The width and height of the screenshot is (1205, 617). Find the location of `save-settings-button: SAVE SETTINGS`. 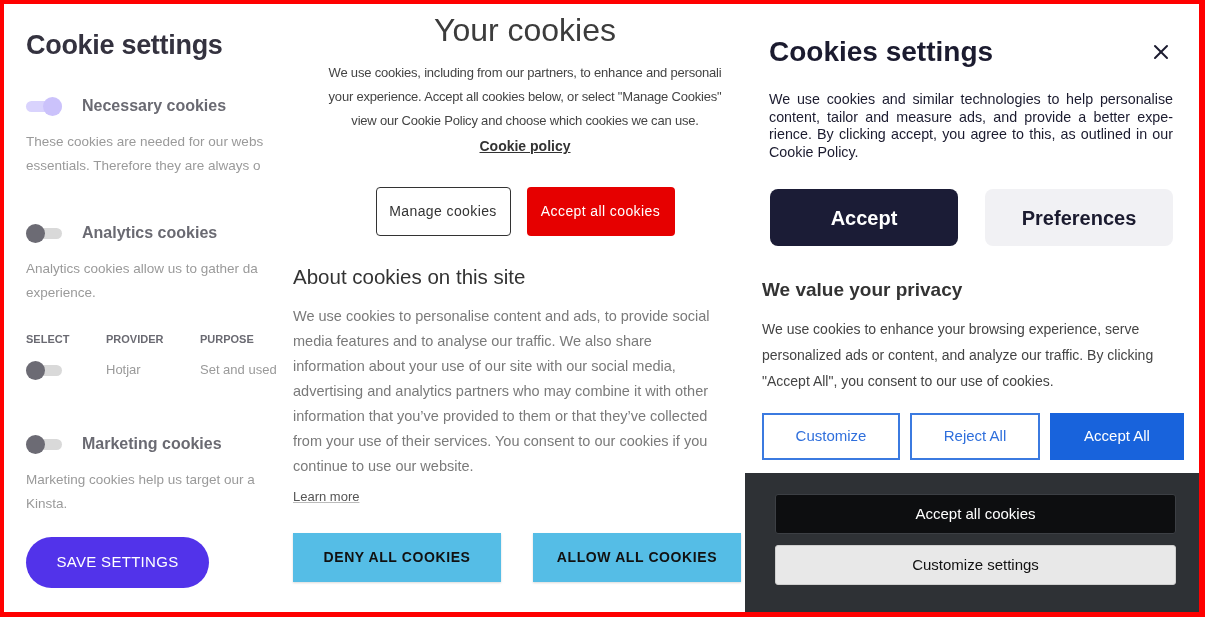

save-settings-button: SAVE SETTINGS is located at coordinates (117, 562).